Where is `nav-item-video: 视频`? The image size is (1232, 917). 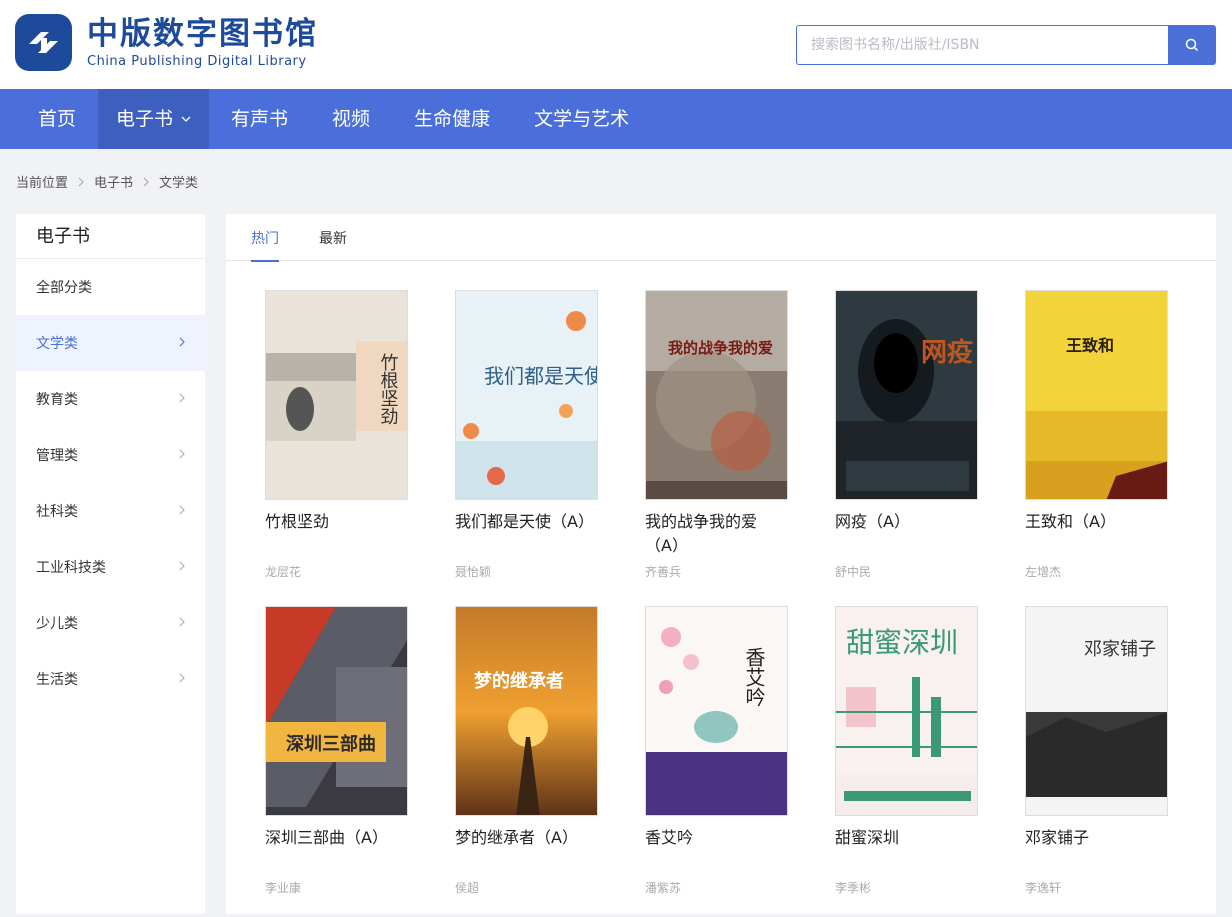 nav-item-video: 视频 is located at coordinates (351, 119).